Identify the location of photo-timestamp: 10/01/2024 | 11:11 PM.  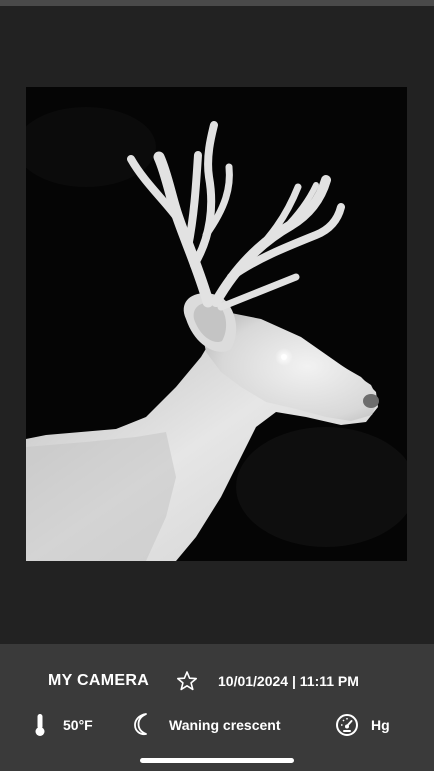
(288, 681).